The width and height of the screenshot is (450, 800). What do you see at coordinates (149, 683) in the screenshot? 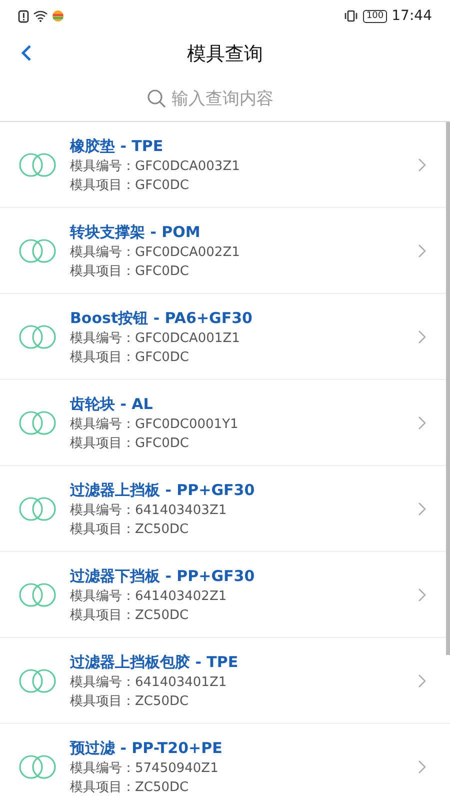
I see `mold-number: 模具编号：641403401Z1` at bounding box center [149, 683].